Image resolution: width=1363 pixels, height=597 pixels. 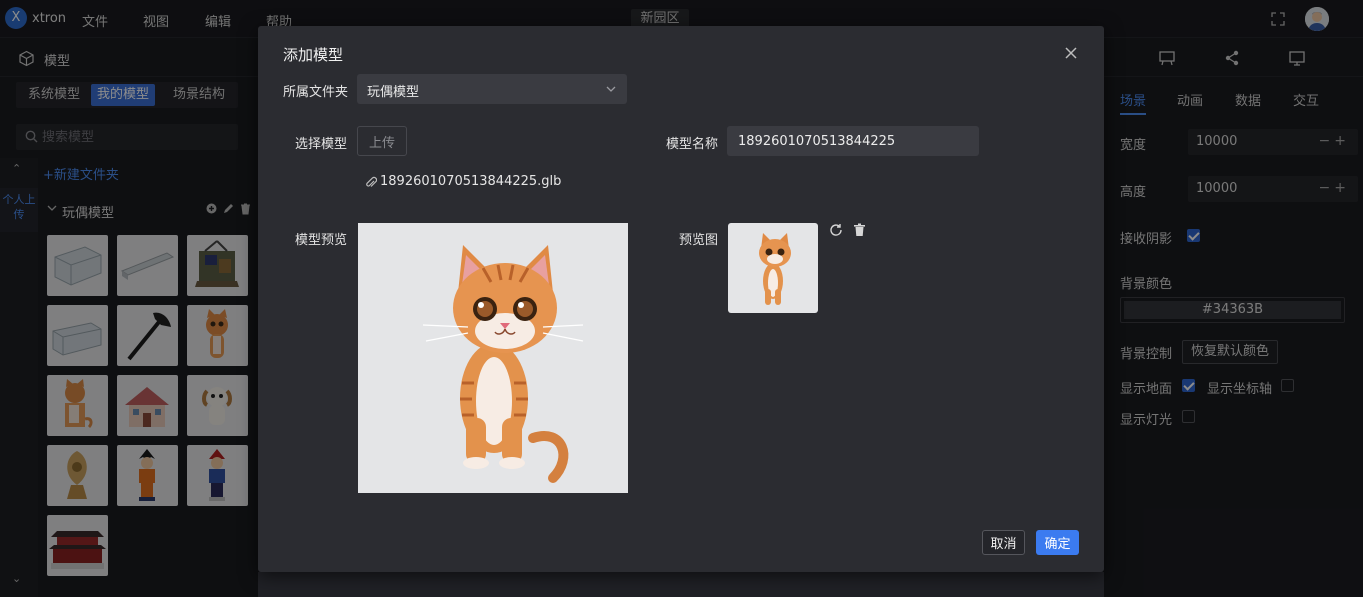 I want to click on preview-image-label: 预览图, so click(x=699, y=240).